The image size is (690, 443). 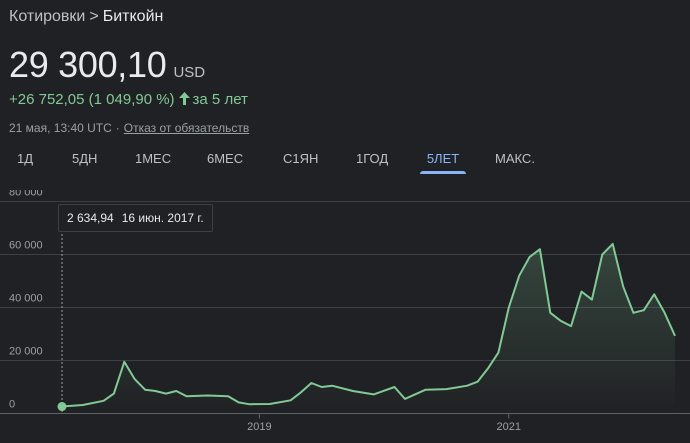 I want to click on x-tick-label: 2019, so click(x=259, y=427).